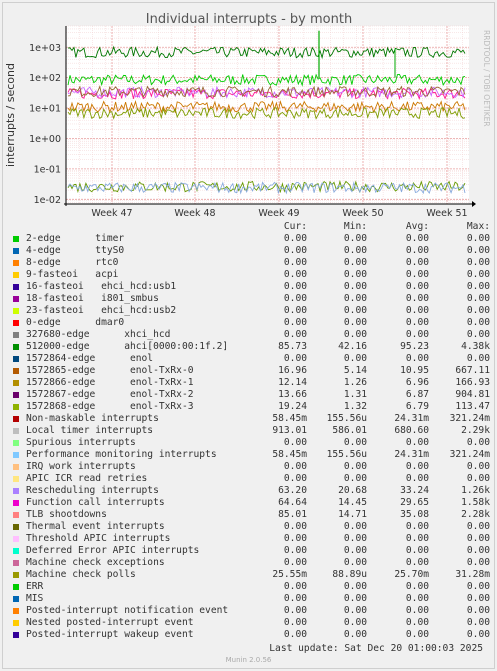  I want to click on legend-label: 1572865-edge enol-TxRx-0, so click(110, 370).